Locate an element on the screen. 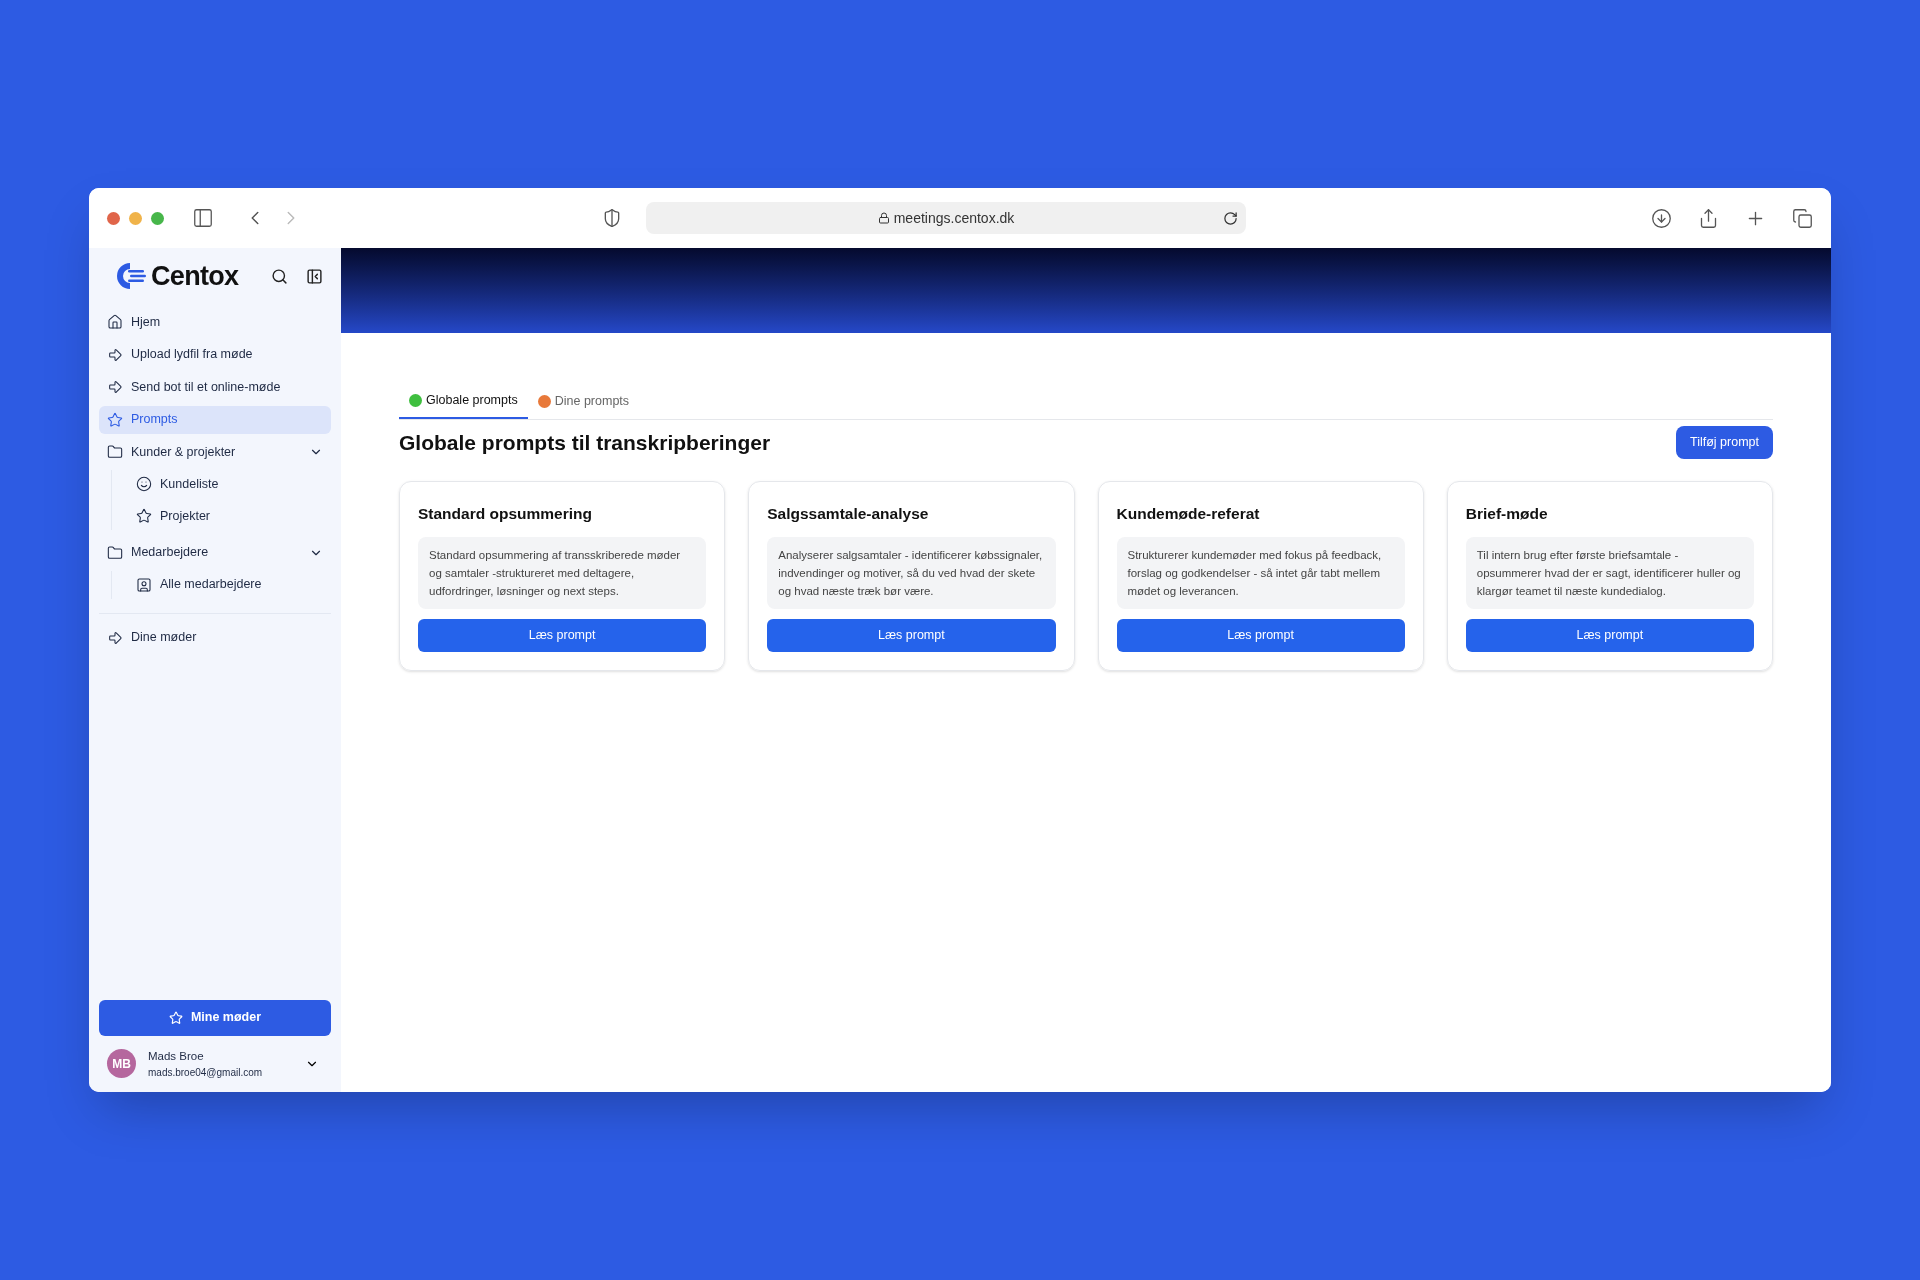 The width and height of the screenshot is (1920, 1280). sidebar-item: Projekter is located at coordinates (229, 516).